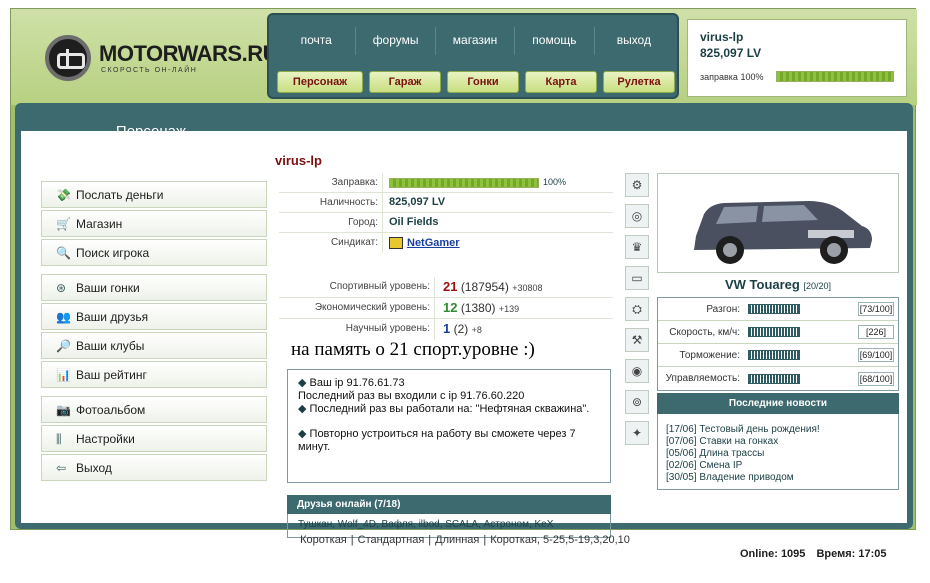 The height and width of the screenshot is (583, 930). Describe the element at coordinates (433, 243) in the screenshot. I see `syndicate-link: NetGamer` at that location.